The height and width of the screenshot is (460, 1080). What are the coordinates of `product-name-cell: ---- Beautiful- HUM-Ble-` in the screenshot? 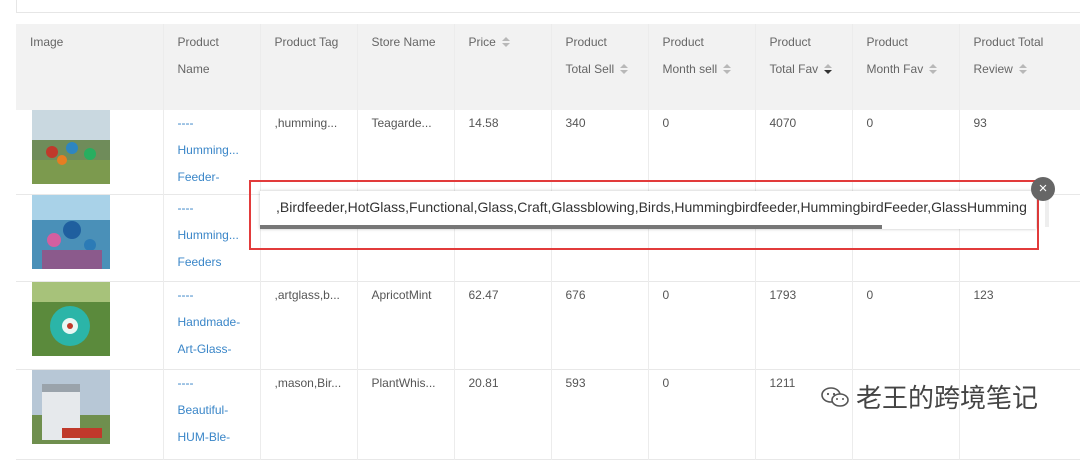 It's located at (212, 414).